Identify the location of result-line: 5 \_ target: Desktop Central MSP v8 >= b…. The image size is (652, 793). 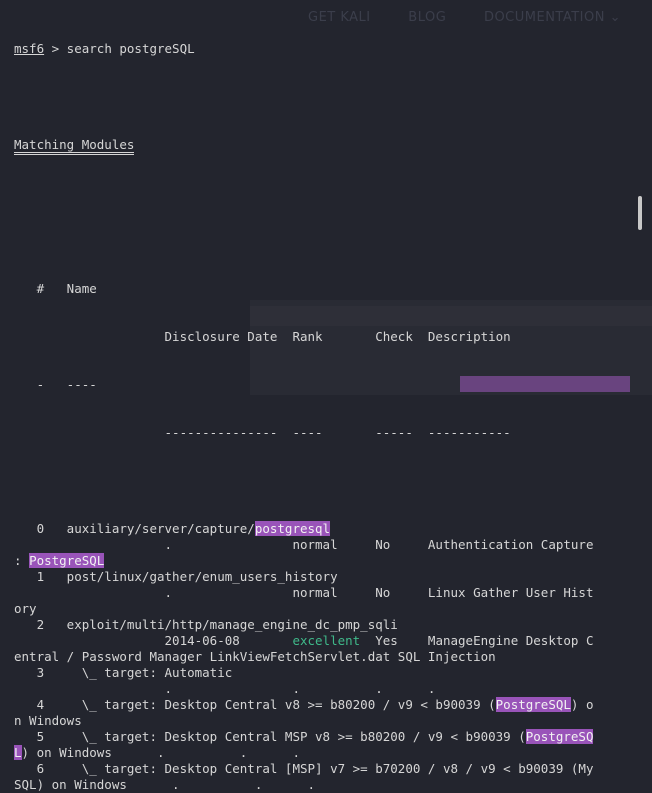
(324, 737).